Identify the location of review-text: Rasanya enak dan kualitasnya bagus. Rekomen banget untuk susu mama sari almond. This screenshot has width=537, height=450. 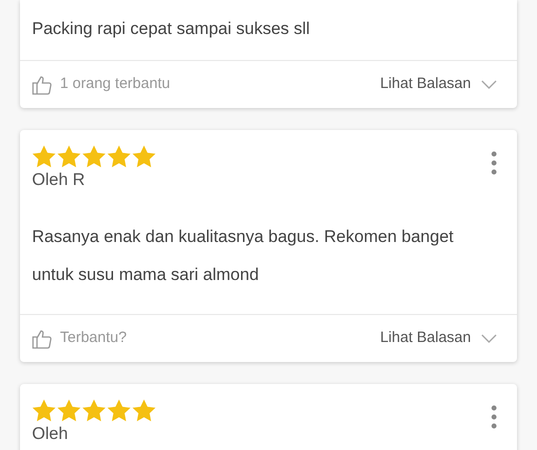
(243, 256).